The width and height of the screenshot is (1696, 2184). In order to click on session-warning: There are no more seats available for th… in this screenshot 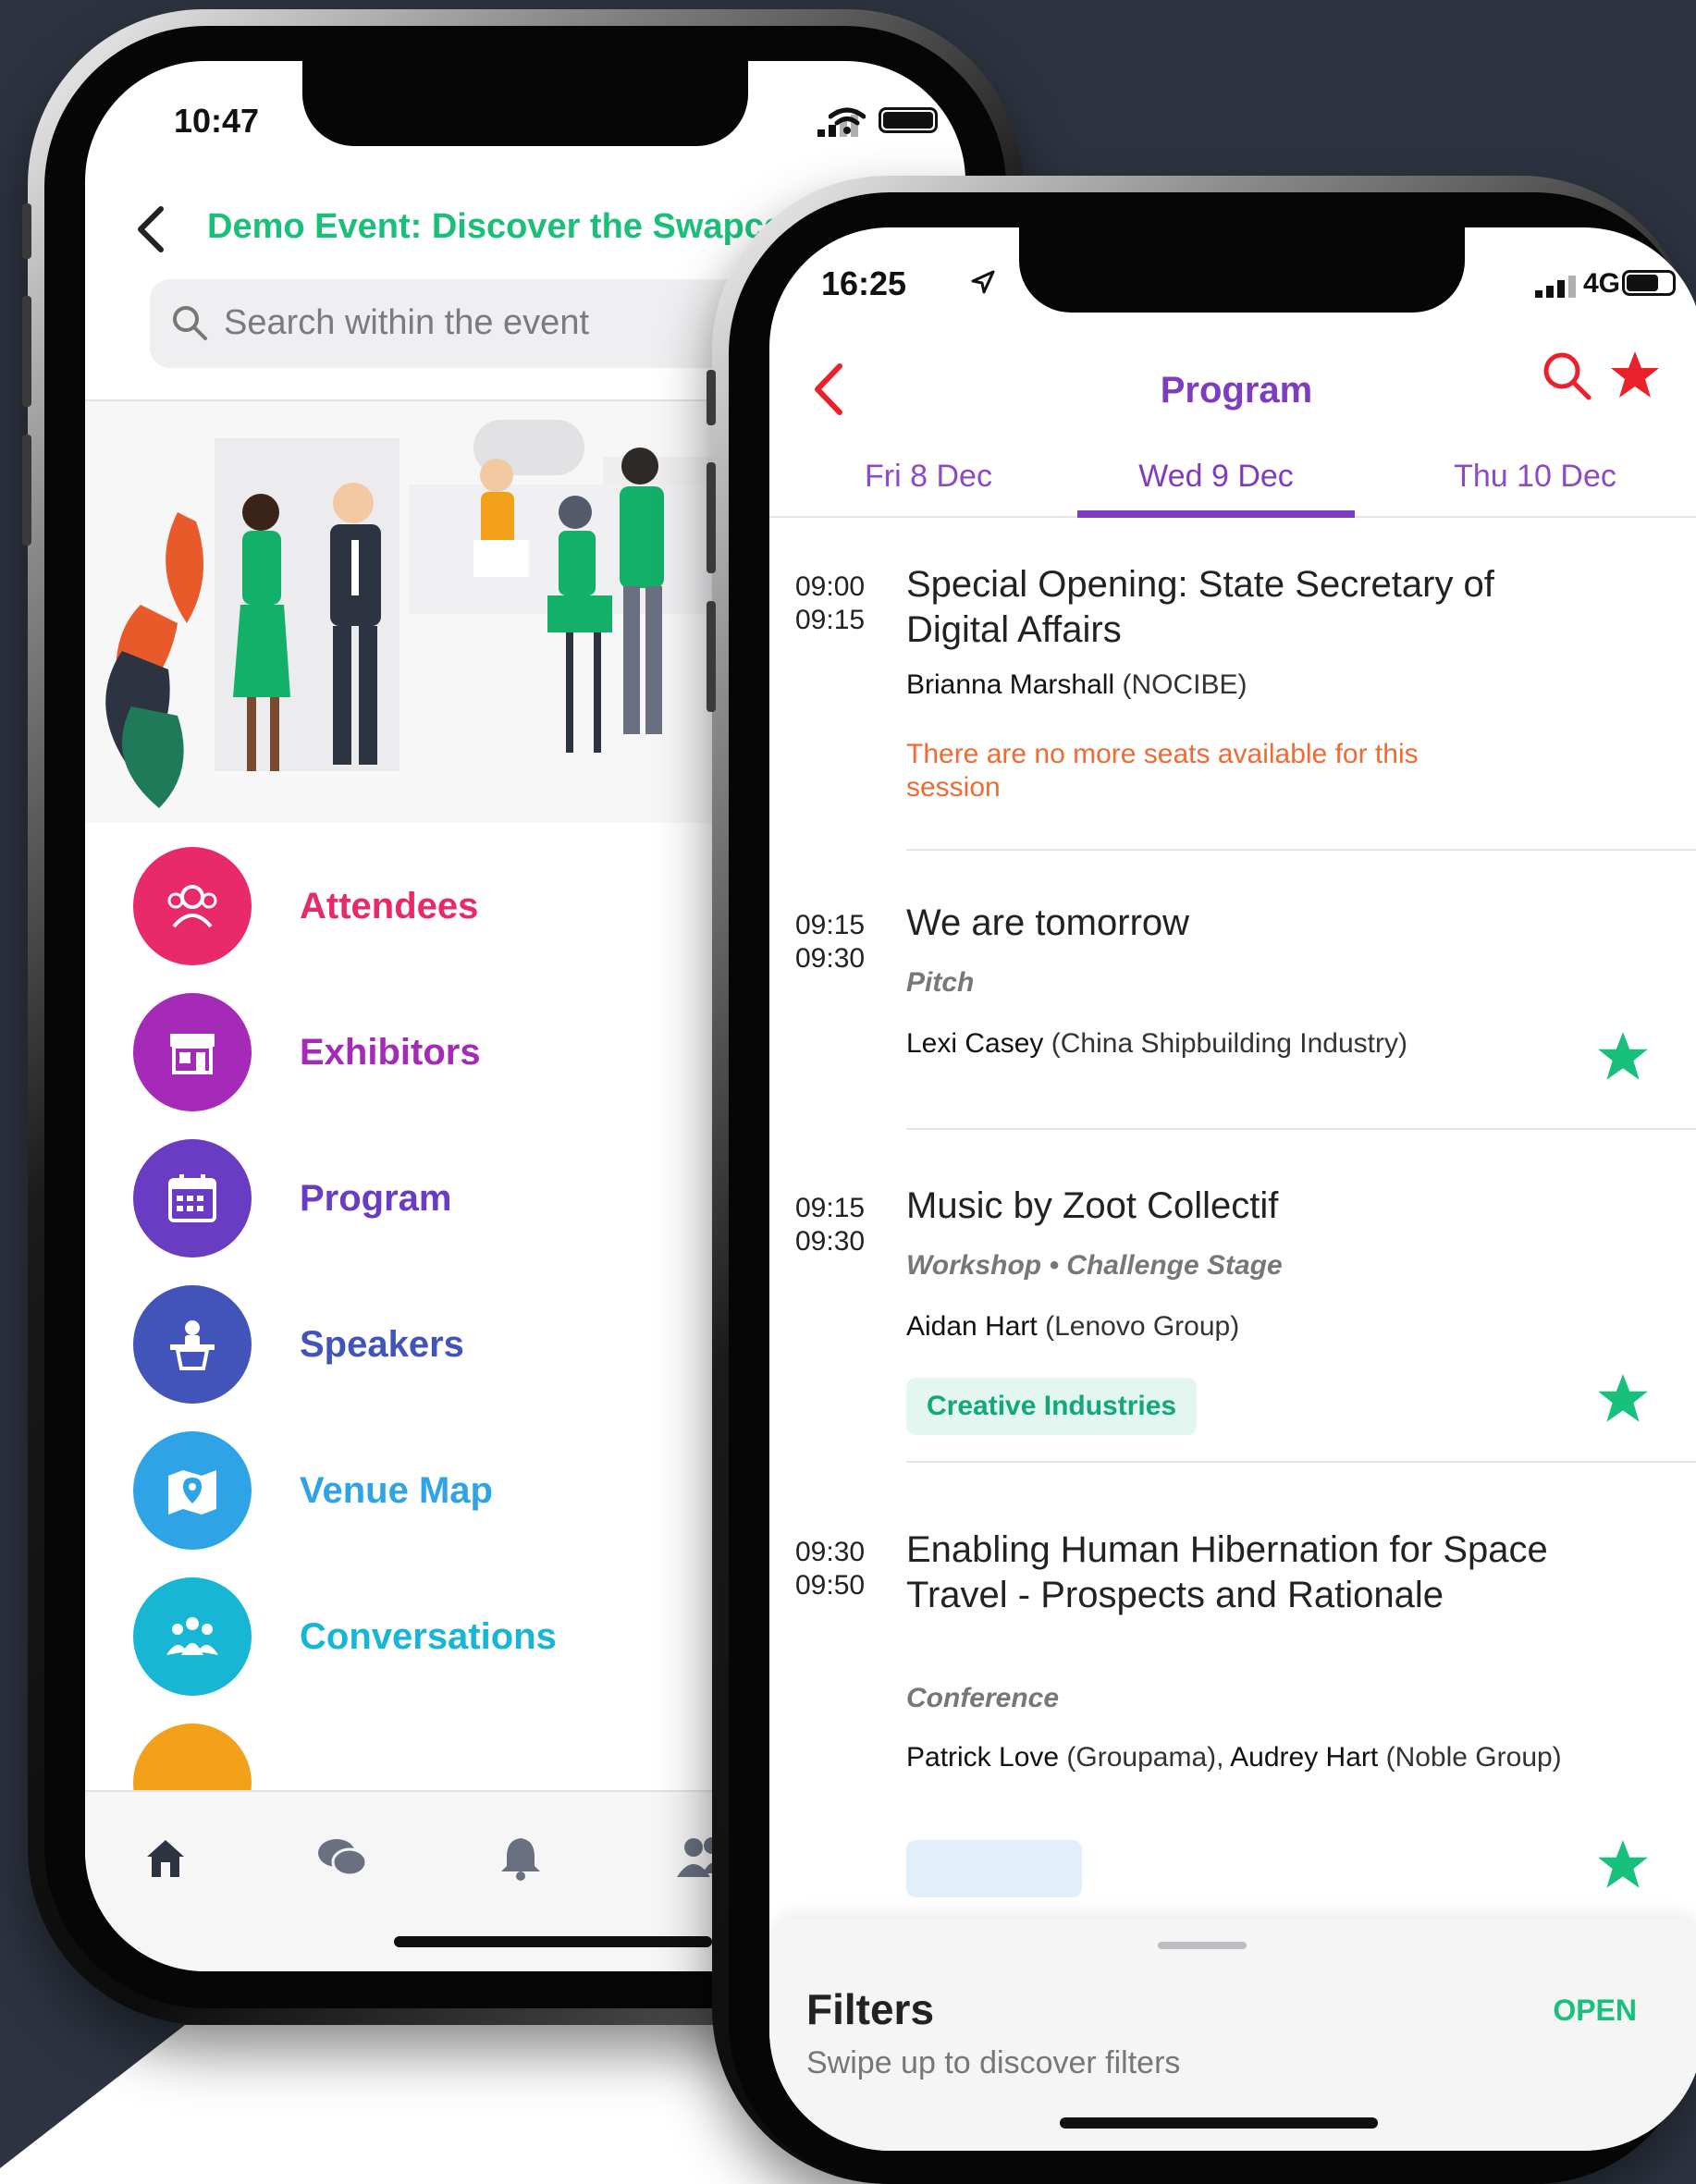, I will do `click(1162, 771)`.